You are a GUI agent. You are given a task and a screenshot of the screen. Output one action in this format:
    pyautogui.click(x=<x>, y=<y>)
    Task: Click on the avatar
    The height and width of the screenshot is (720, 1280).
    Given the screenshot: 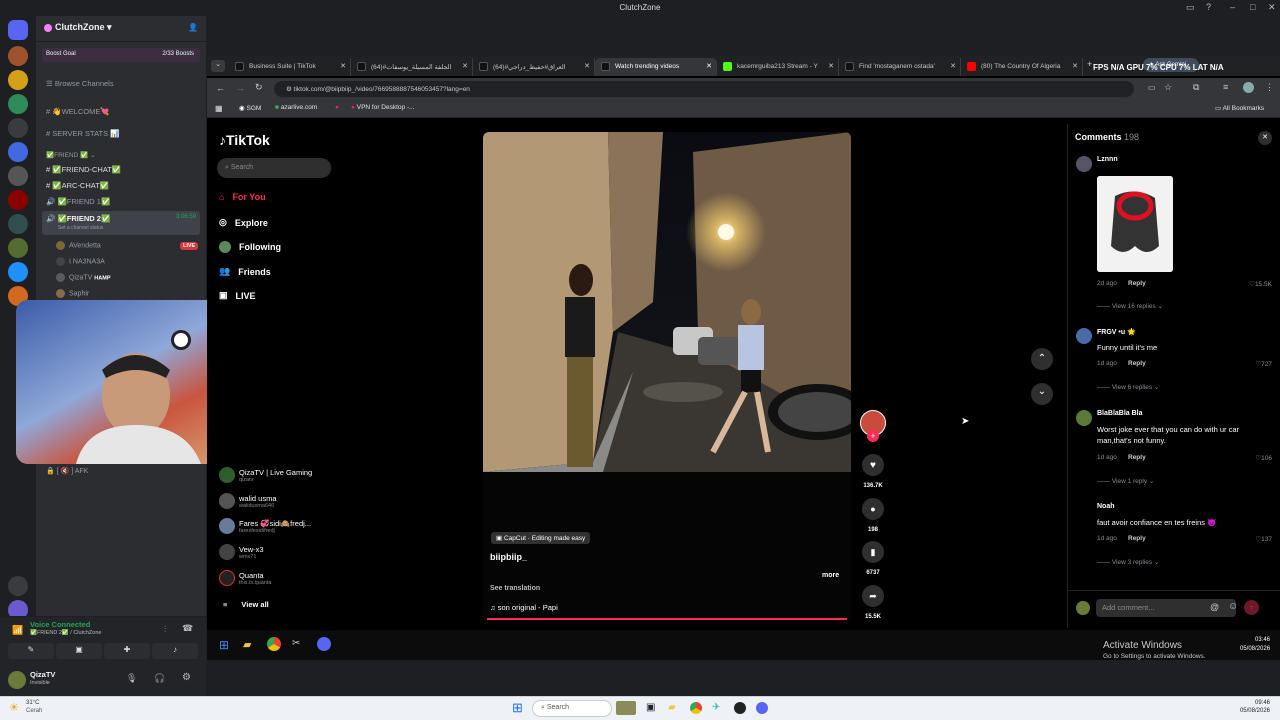 What is the action you would take?
    pyautogui.click(x=17, y=680)
    